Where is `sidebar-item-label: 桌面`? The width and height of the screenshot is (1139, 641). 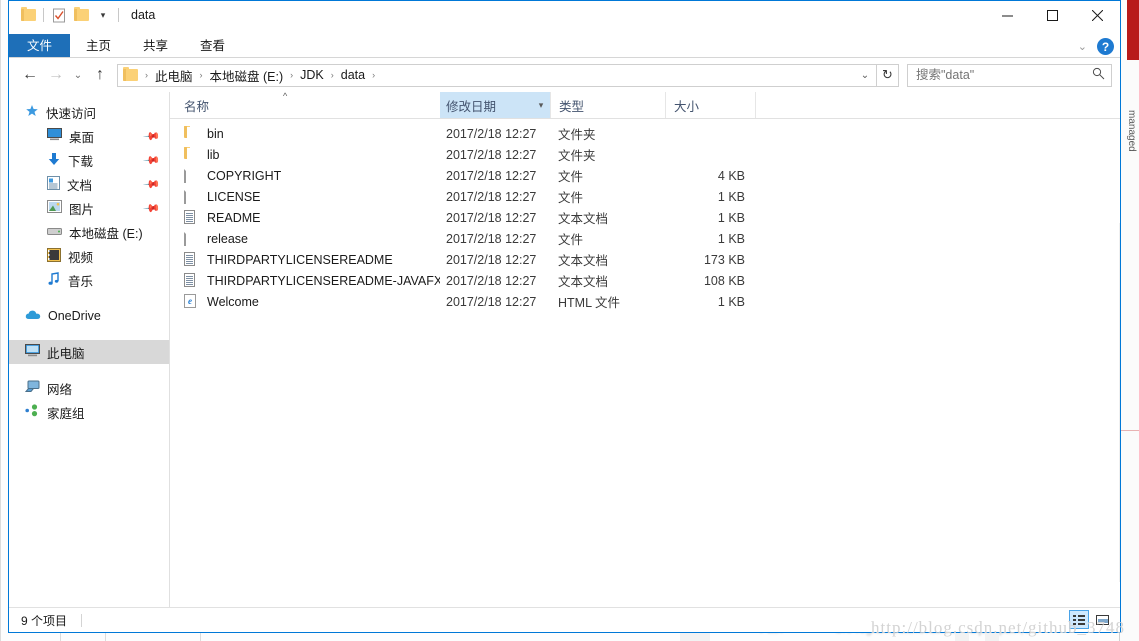 sidebar-item-label: 桌面 is located at coordinates (82, 137).